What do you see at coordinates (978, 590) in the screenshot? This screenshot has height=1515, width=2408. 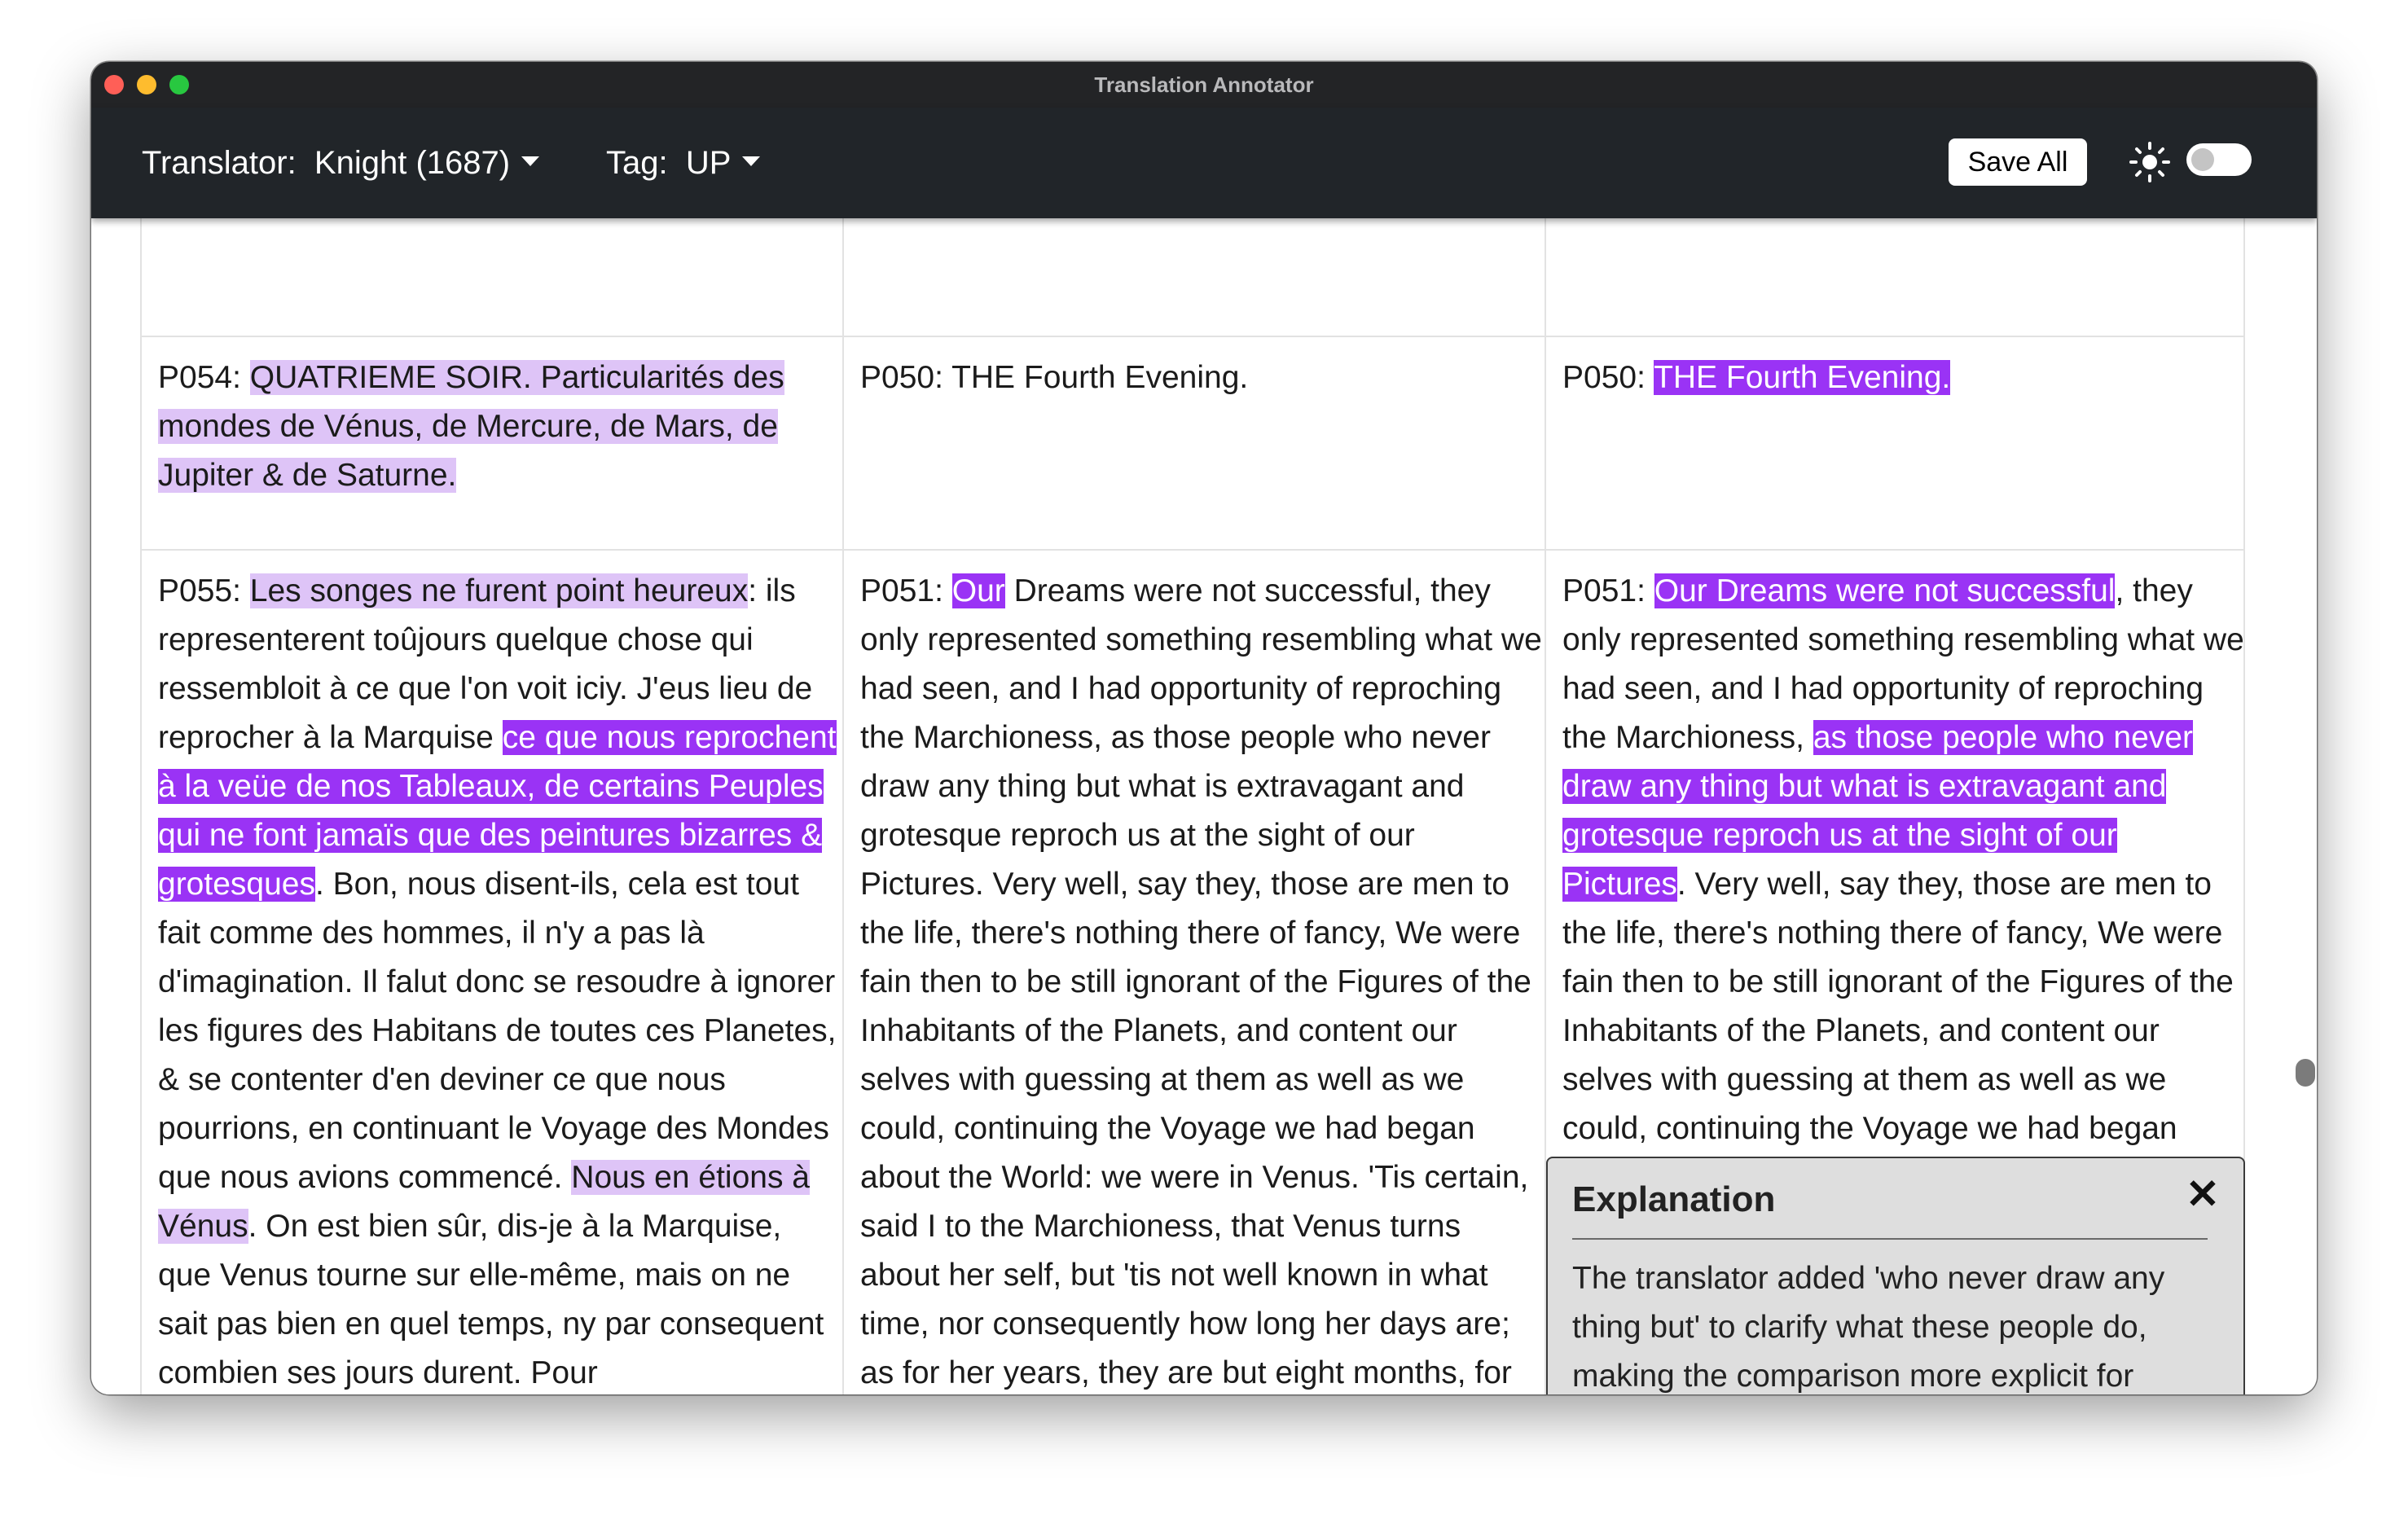 I see `highlighted-segment: Our` at bounding box center [978, 590].